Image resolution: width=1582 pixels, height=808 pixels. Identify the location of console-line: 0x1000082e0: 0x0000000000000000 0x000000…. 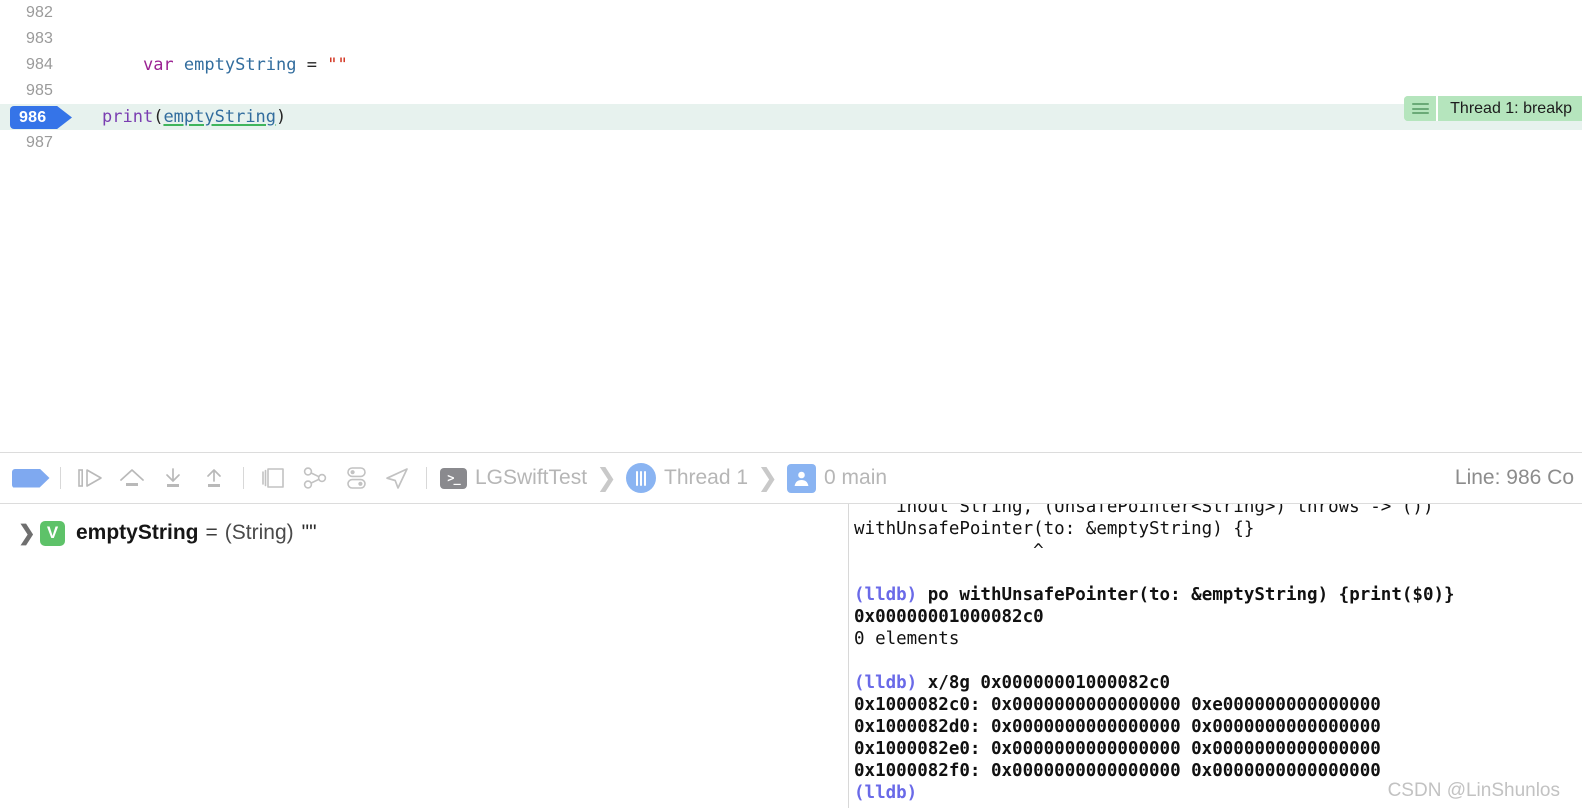
(1218, 749).